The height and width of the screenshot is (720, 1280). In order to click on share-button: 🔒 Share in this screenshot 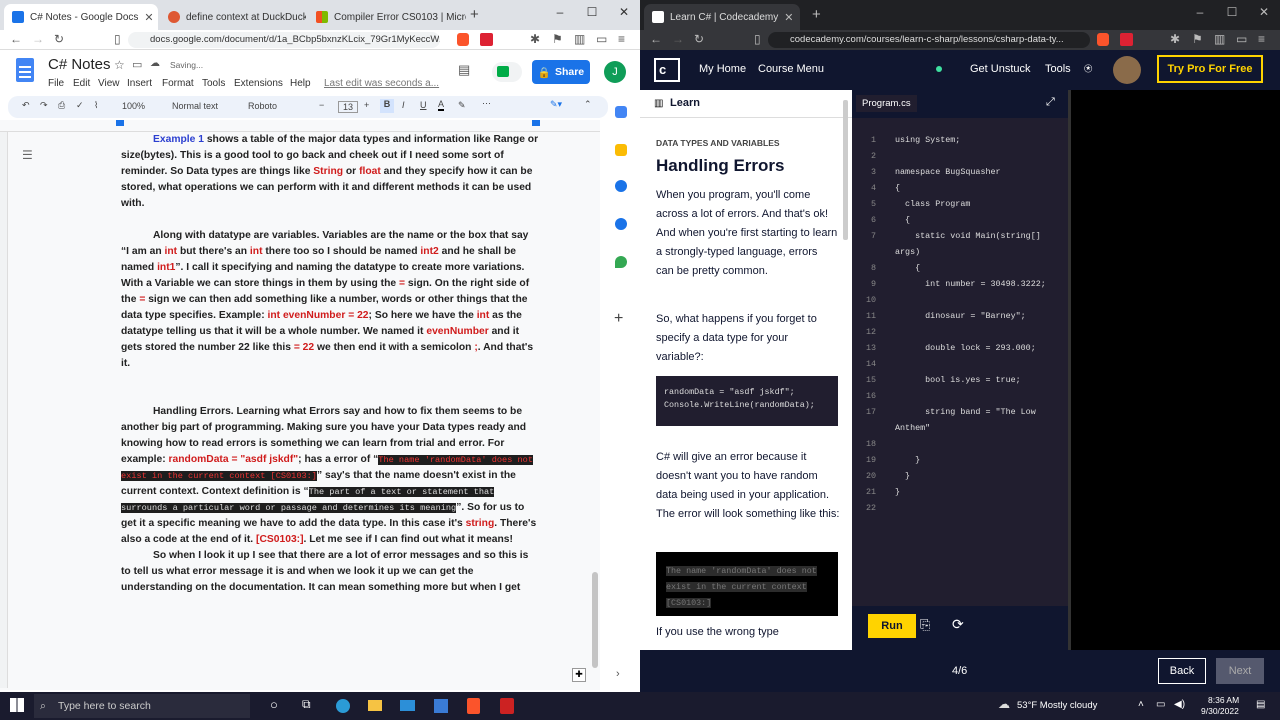, I will do `click(561, 72)`.